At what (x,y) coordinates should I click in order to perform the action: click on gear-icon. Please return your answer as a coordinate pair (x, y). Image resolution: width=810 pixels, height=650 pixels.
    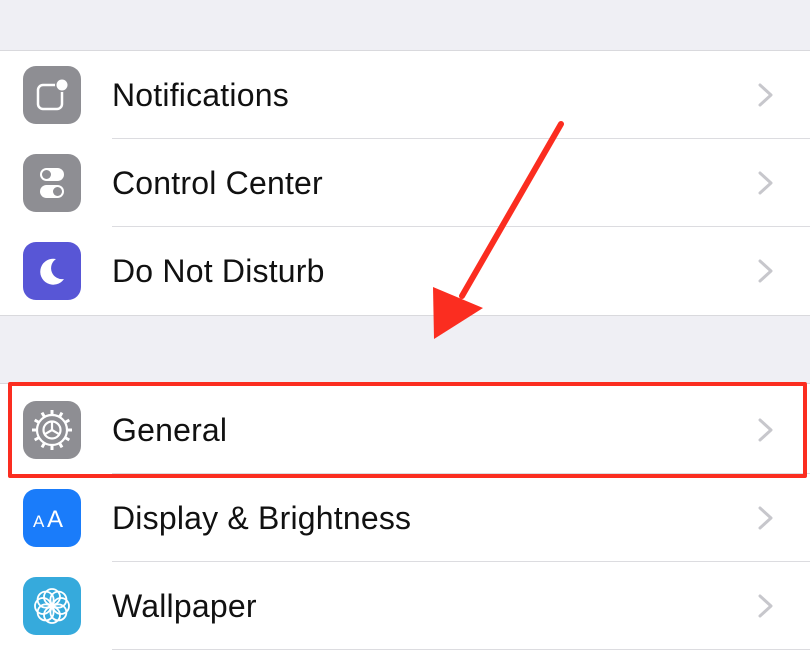
    Looking at the image, I should click on (52, 430).